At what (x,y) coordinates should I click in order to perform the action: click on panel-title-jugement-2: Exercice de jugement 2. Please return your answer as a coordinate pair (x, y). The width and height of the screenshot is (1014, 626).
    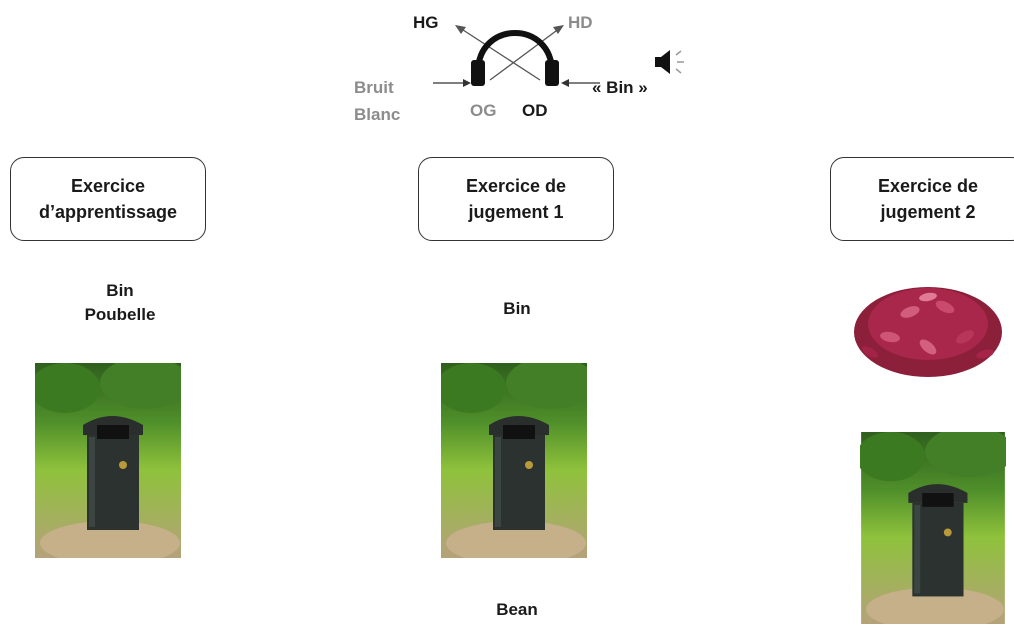
    Looking at the image, I should click on (922, 199).